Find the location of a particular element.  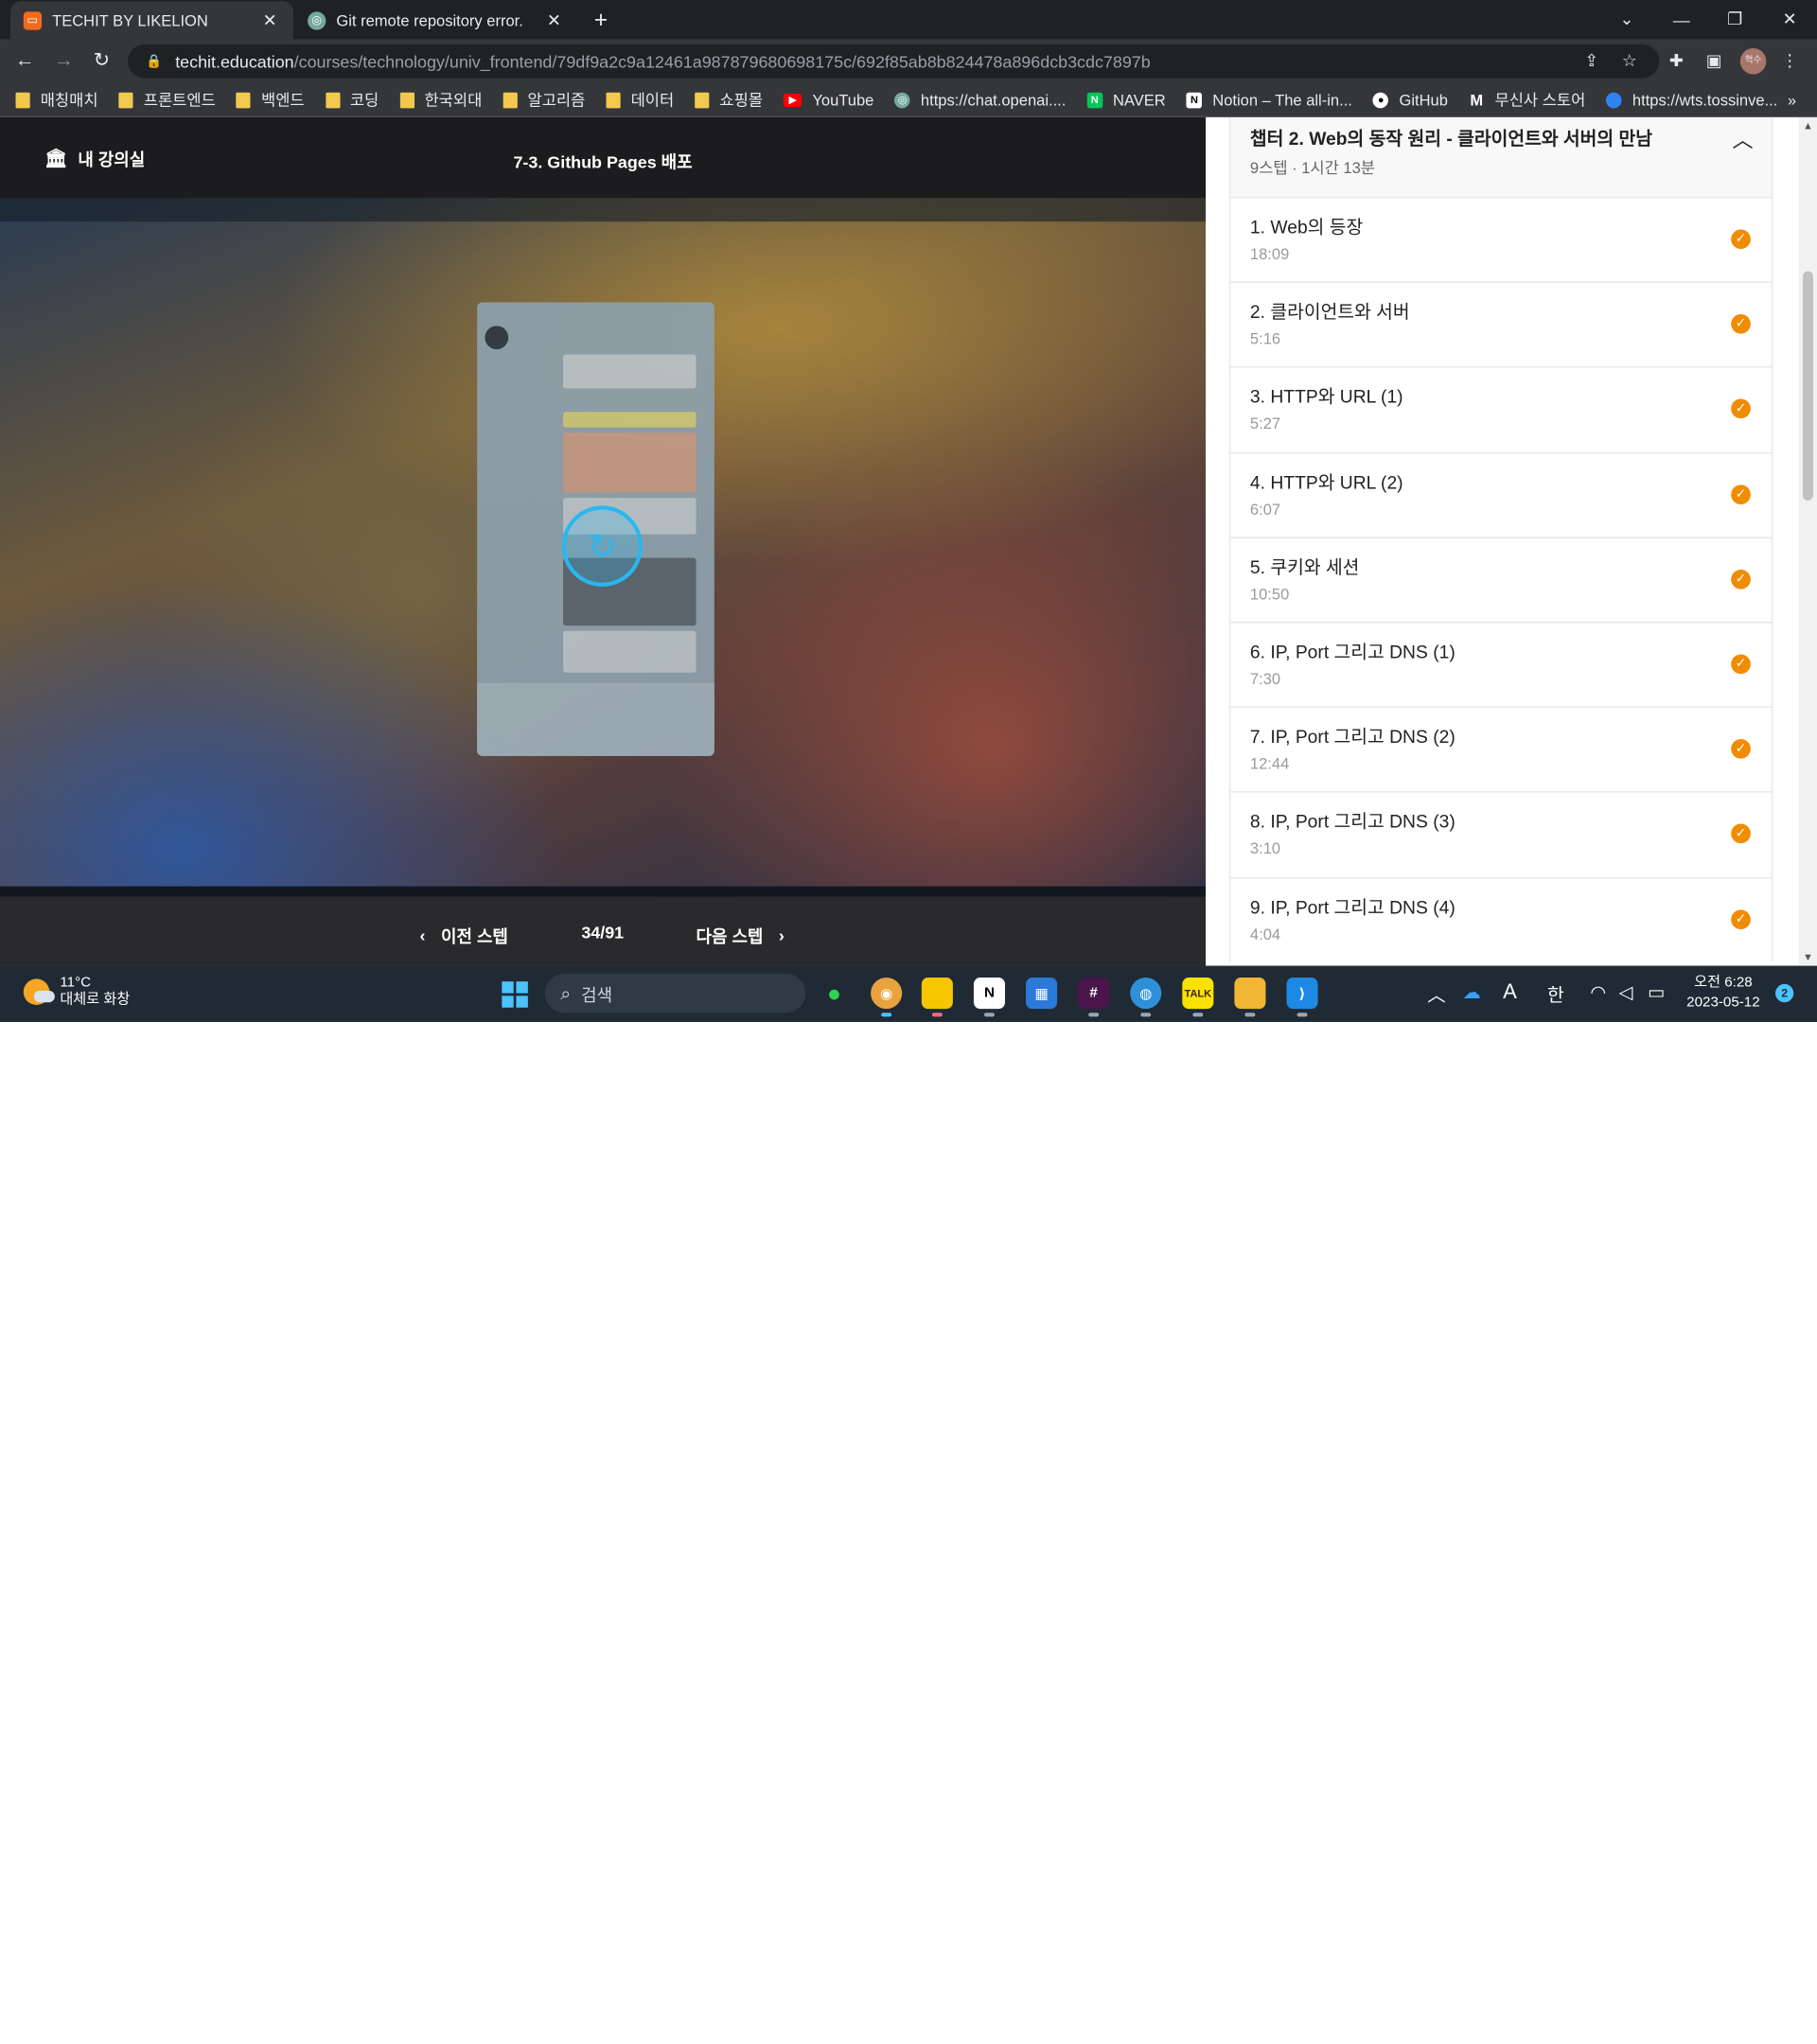

chevron-right-icon: › is located at coordinates (781, 935).